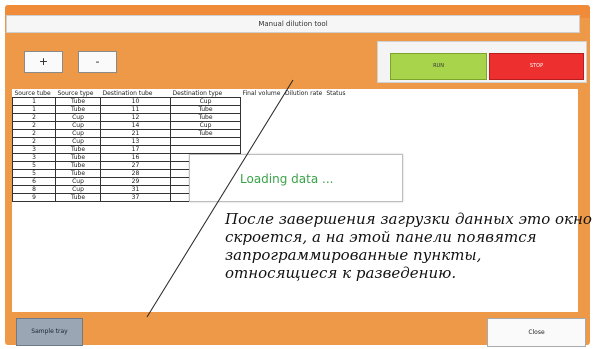 Image resolution: width=597 pixels, height=349 pixels. I want to click on sample-tray-button: Sample tray, so click(49, 332).